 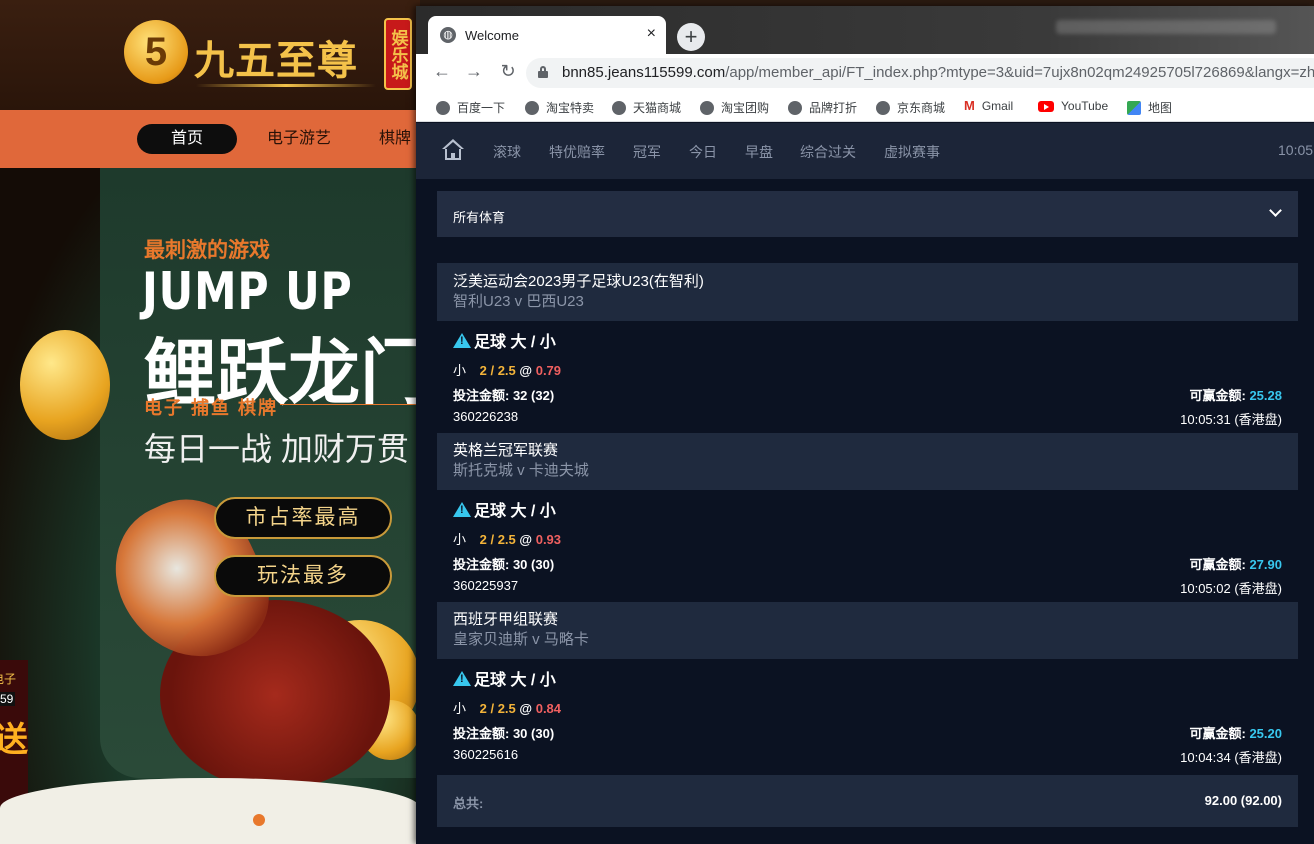 What do you see at coordinates (521, 470) in the screenshot?
I see `match-teams: 斯托克城 v 卡迪夫城` at bounding box center [521, 470].